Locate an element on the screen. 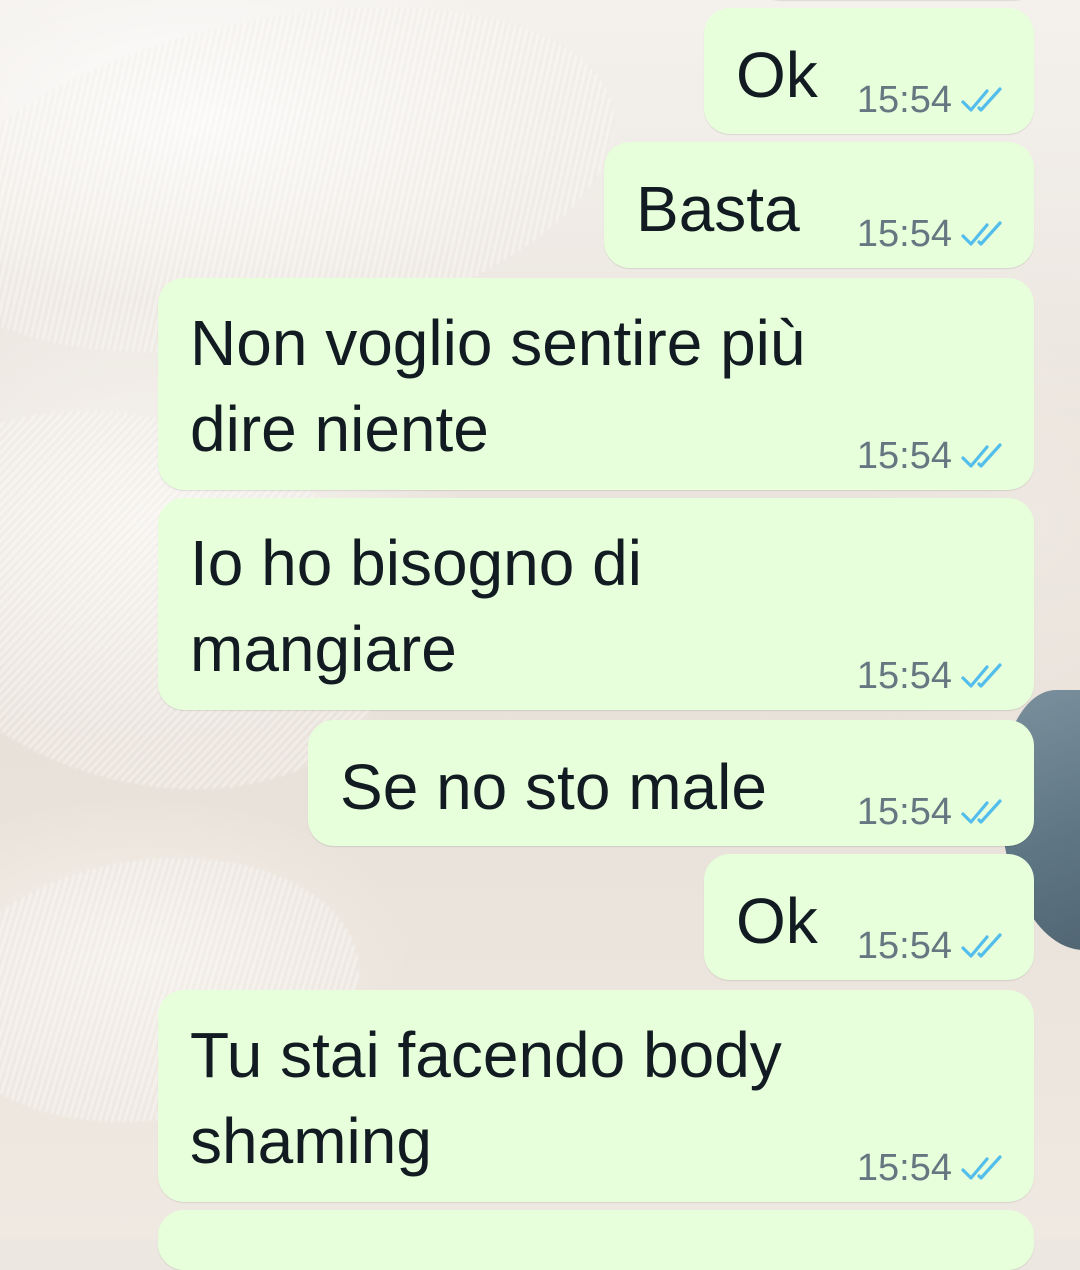 Image resolution: width=1080 pixels, height=1270 pixels. message-text: Io ho bisogno di mangiare is located at coordinates (416, 606).